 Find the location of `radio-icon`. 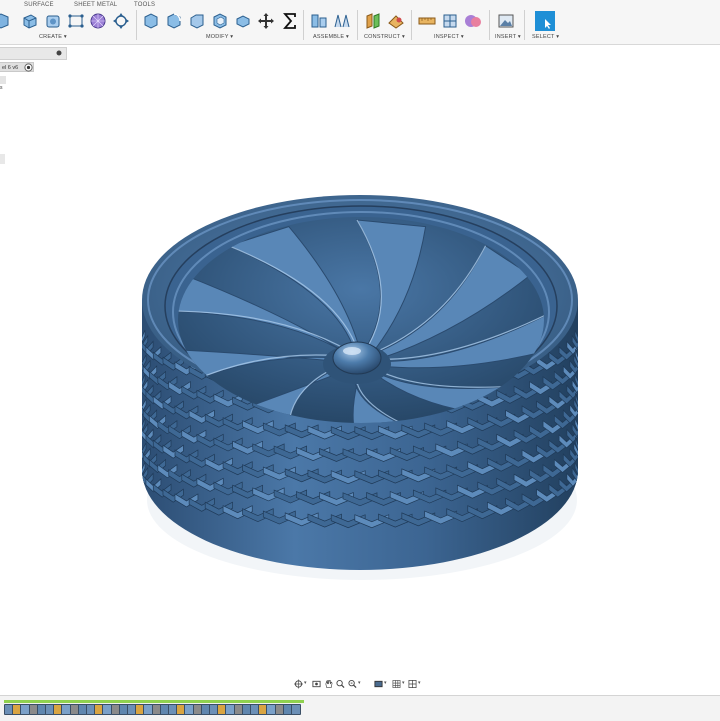

radio-icon is located at coordinates (28, 67).